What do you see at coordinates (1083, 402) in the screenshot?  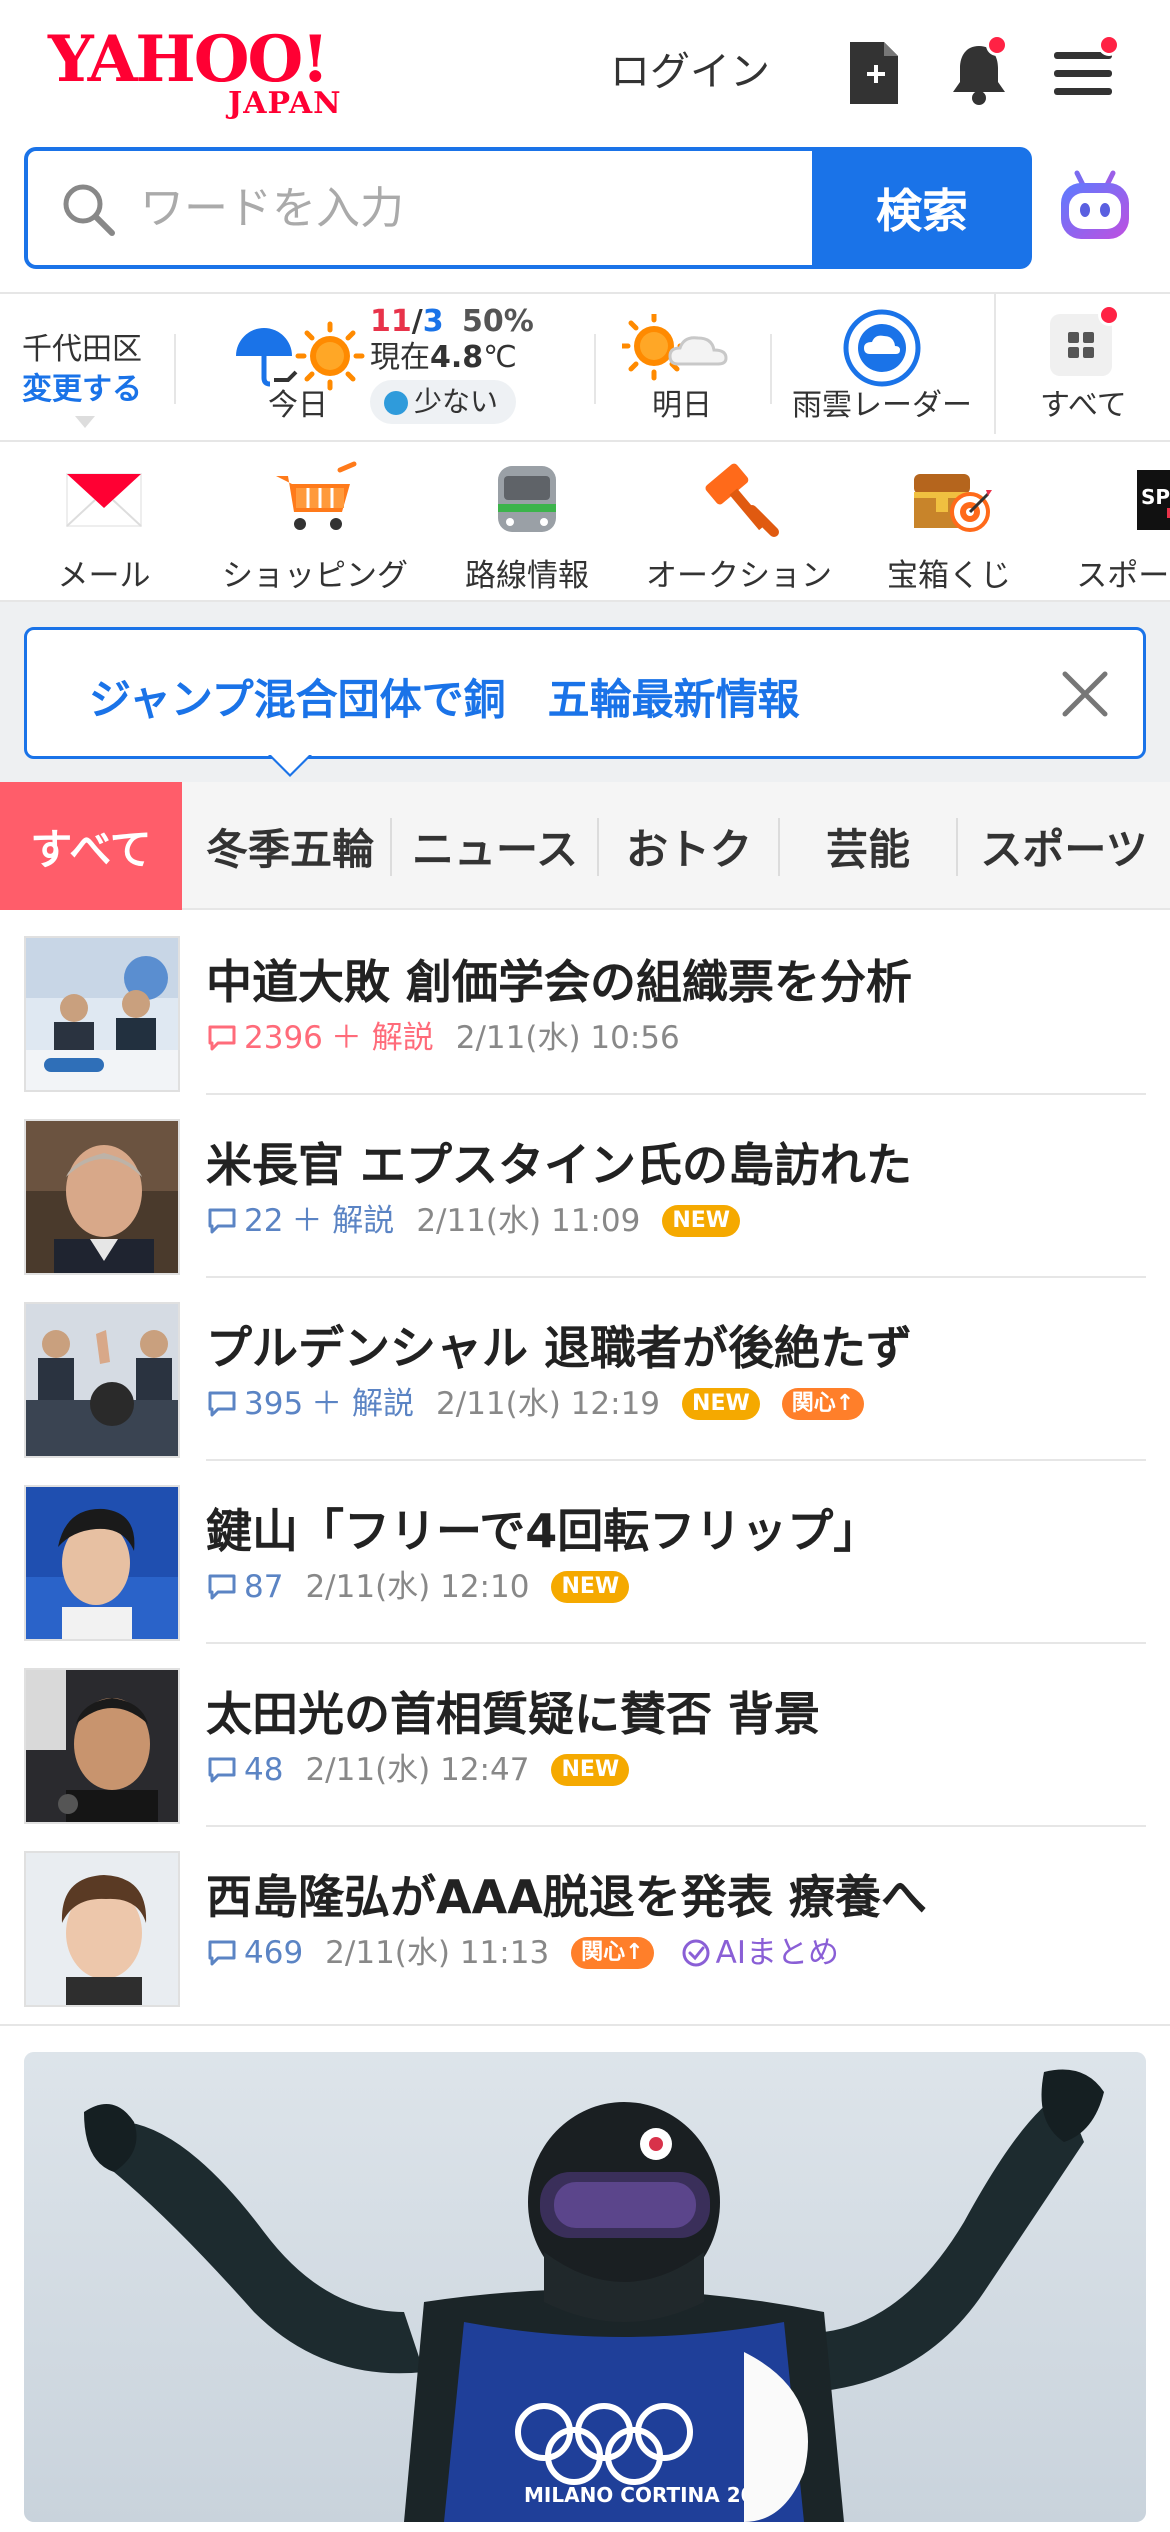 I see `all-label: すべて` at bounding box center [1083, 402].